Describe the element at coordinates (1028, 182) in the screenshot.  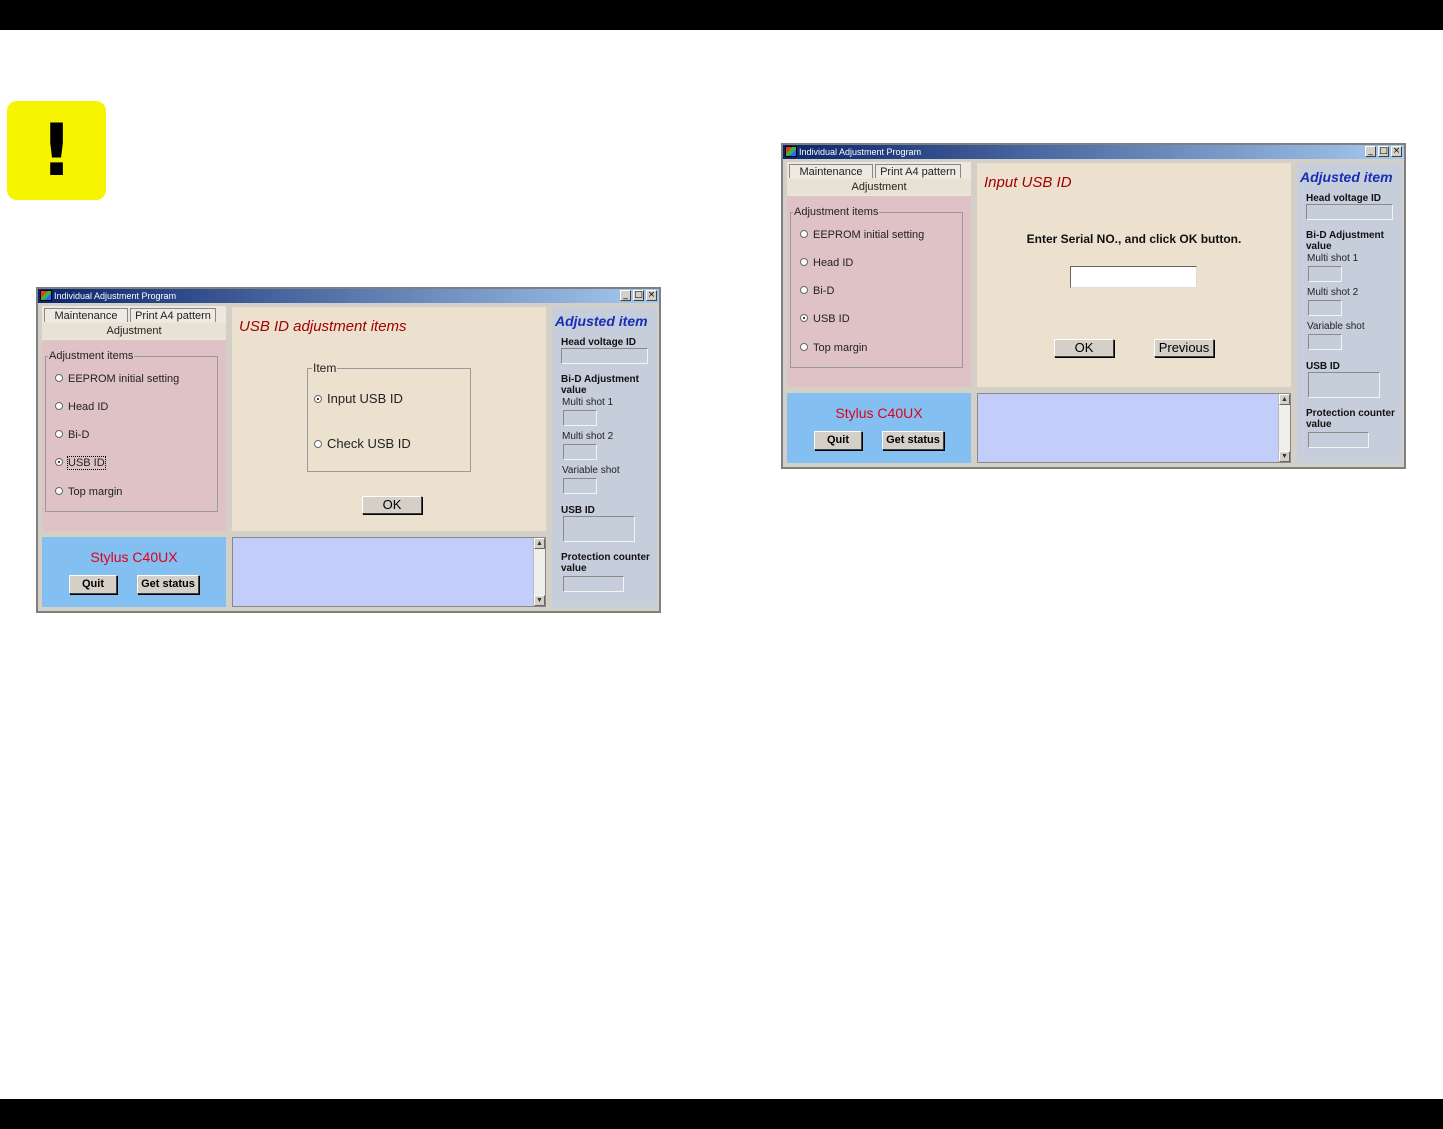
I see `main-title: Input USB ID` at that location.